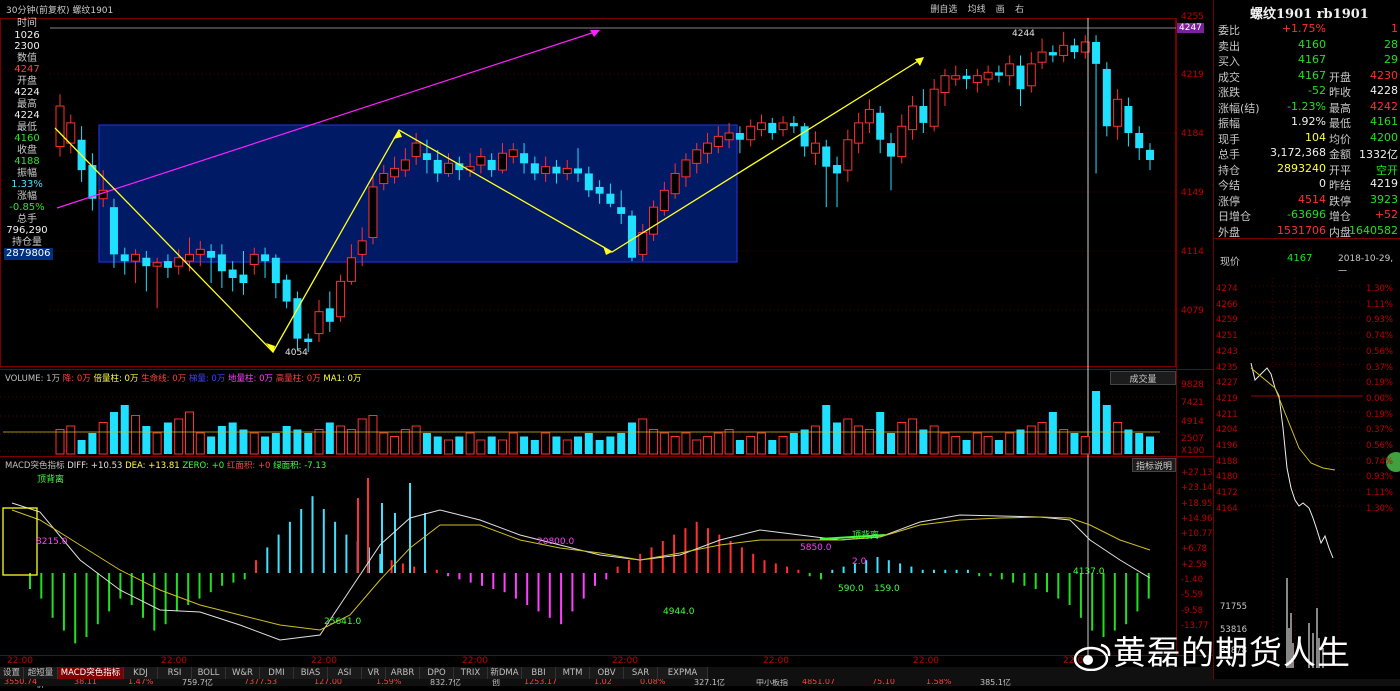 This screenshot has height=691, width=1400. Describe the element at coordinates (1192, 311) in the screenshot. I see `price-axis-4079: 4079` at that location.